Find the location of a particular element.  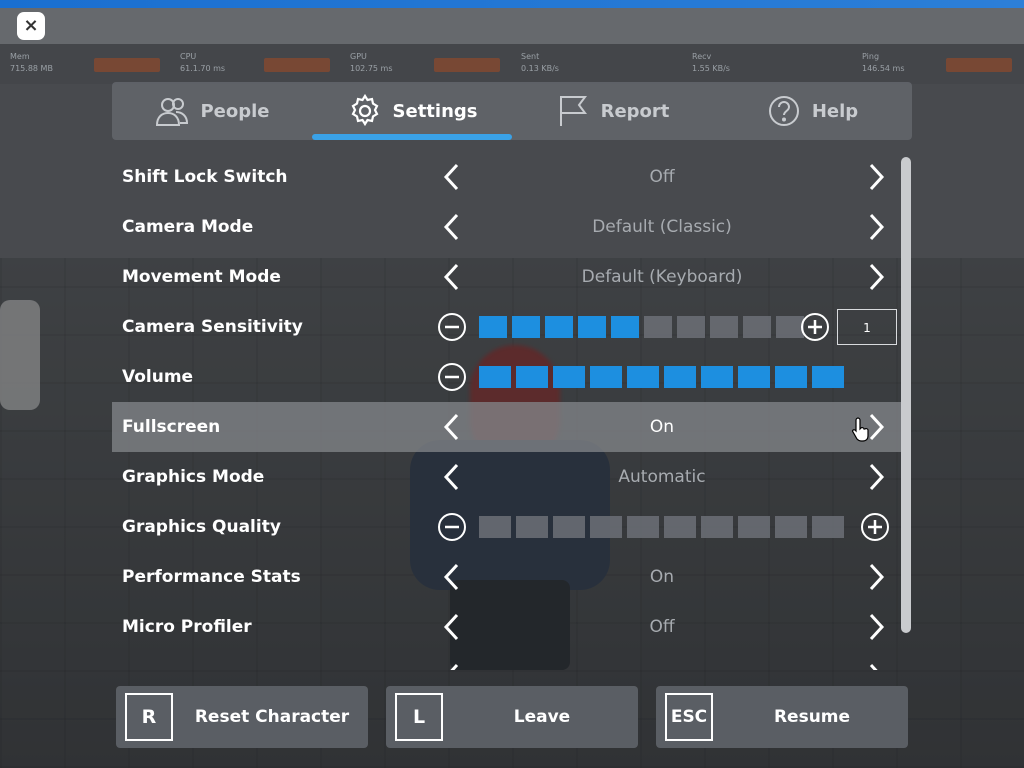

setting-value: Off is located at coordinates (662, 627).